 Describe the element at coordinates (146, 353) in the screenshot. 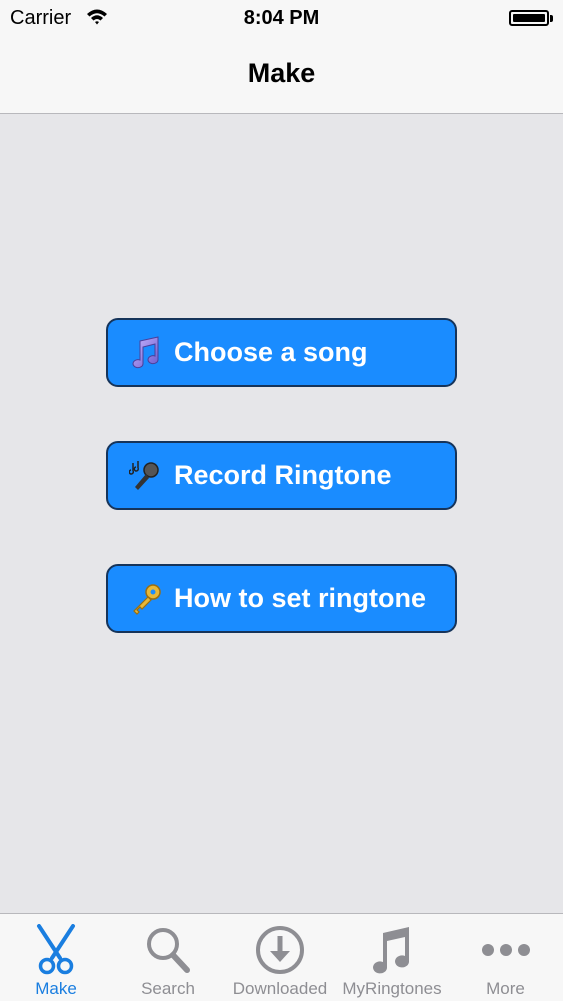

I see `musical-note-icon` at that location.